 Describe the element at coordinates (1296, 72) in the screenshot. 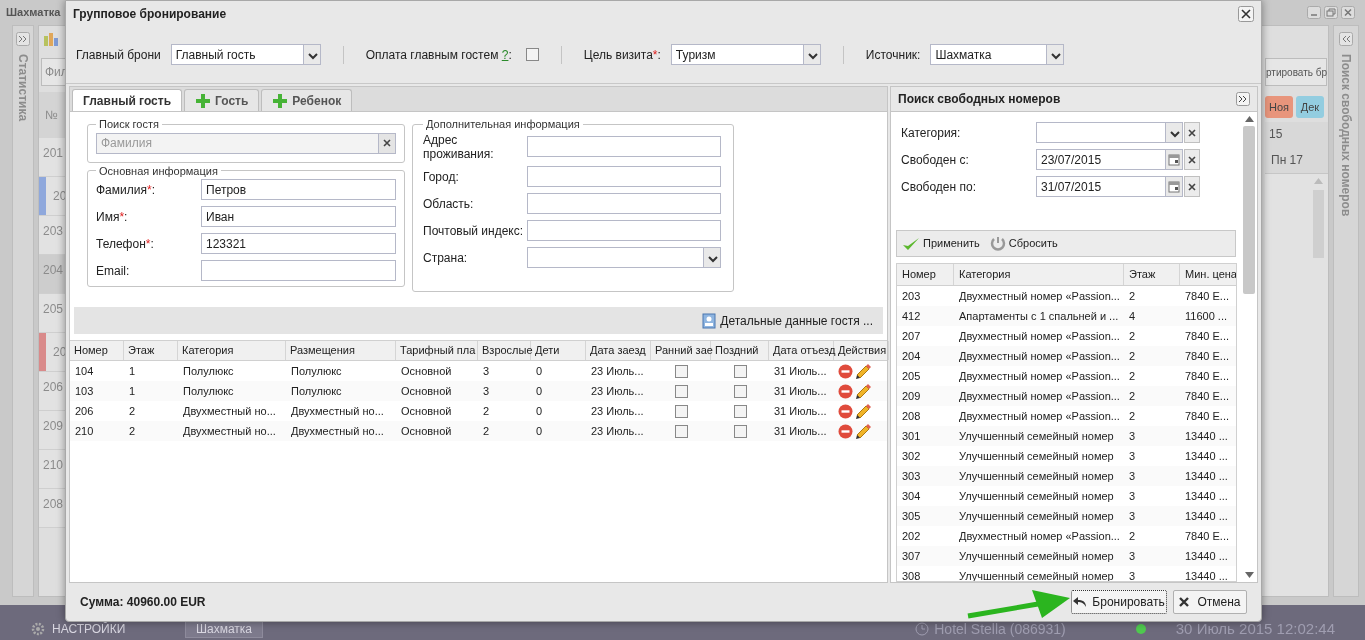

I see `export-button: ртировать бр` at that location.